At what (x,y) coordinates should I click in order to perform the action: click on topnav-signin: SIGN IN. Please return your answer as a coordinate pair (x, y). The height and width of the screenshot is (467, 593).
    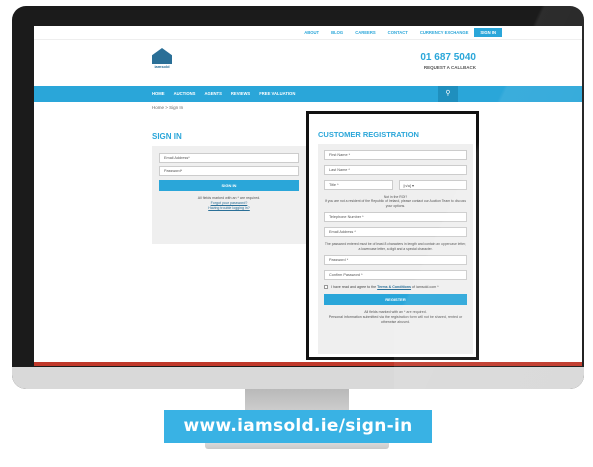
    Looking at the image, I should click on (488, 32).